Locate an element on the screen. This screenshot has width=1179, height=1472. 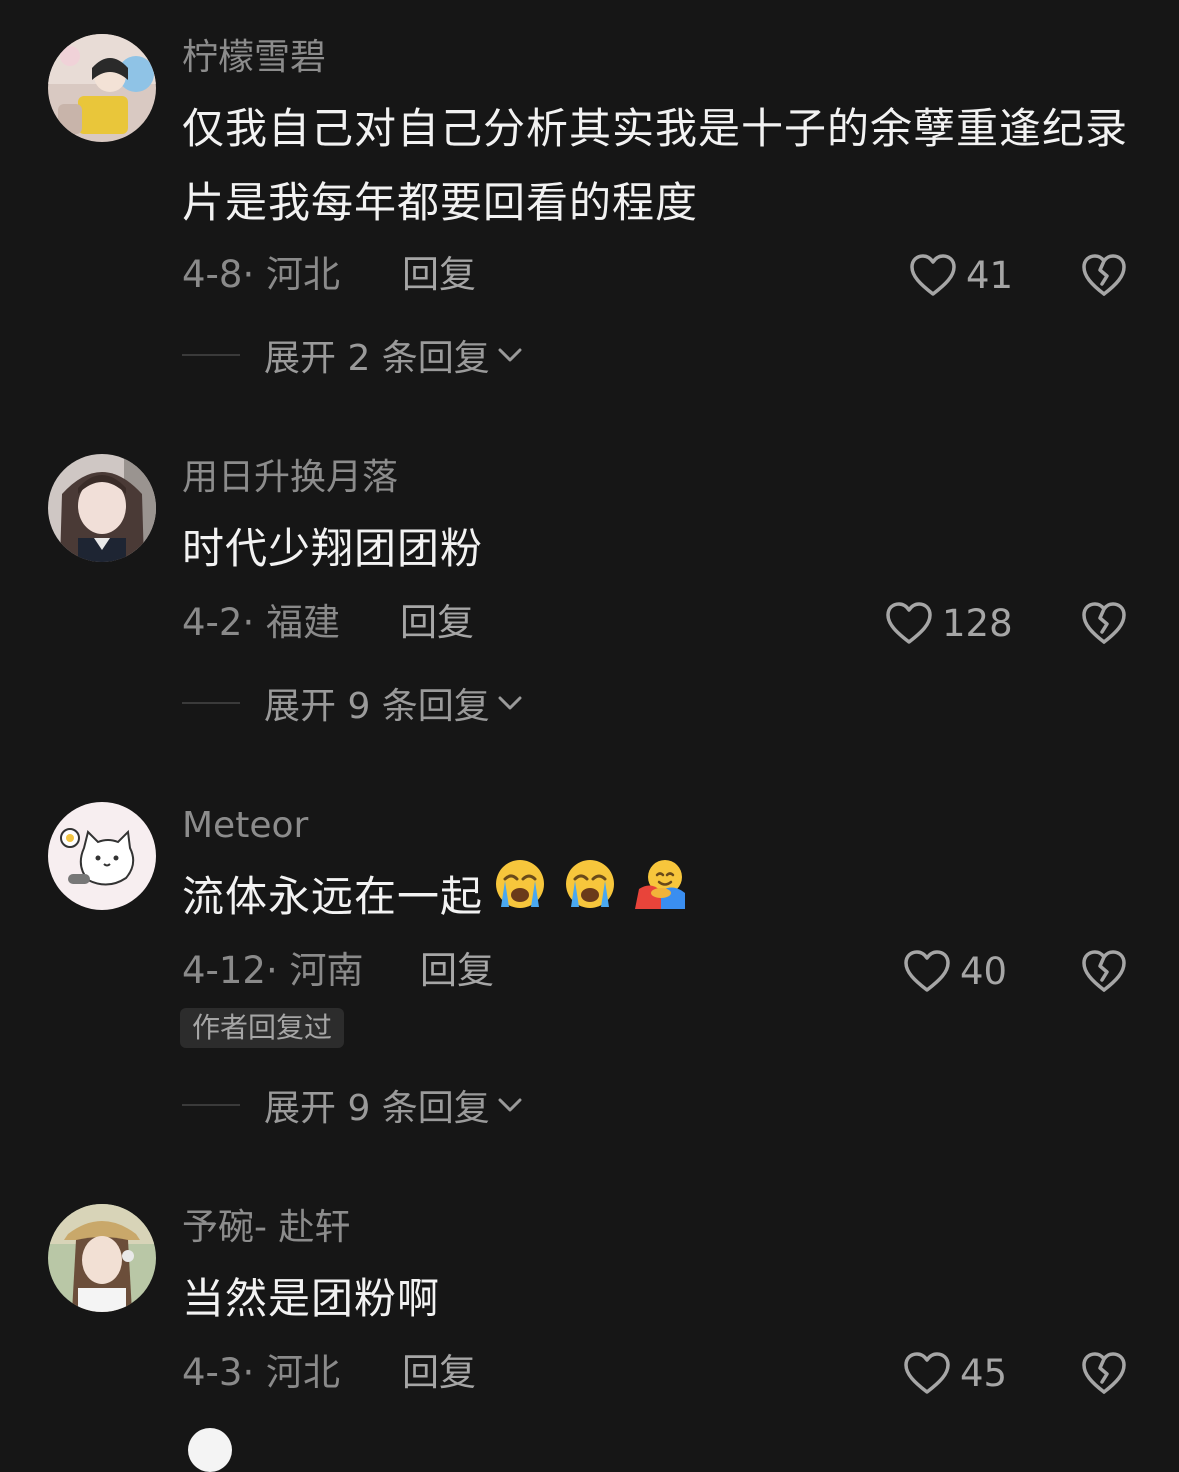
expand-replies-button: 展开 2 条回复 is located at coordinates (353, 355).